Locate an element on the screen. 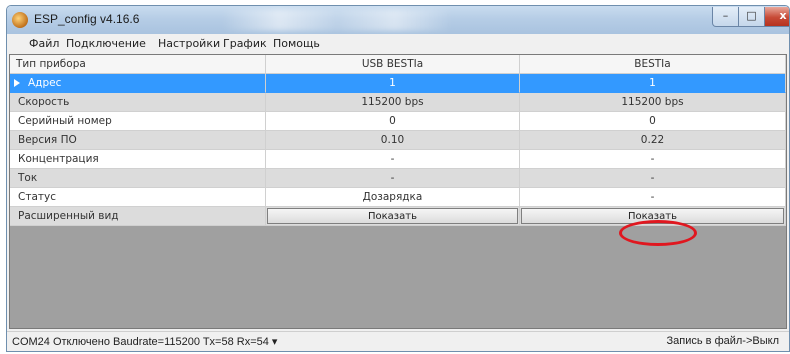  table-row-address: Адрес 1 1 is located at coordinates (398, 83).